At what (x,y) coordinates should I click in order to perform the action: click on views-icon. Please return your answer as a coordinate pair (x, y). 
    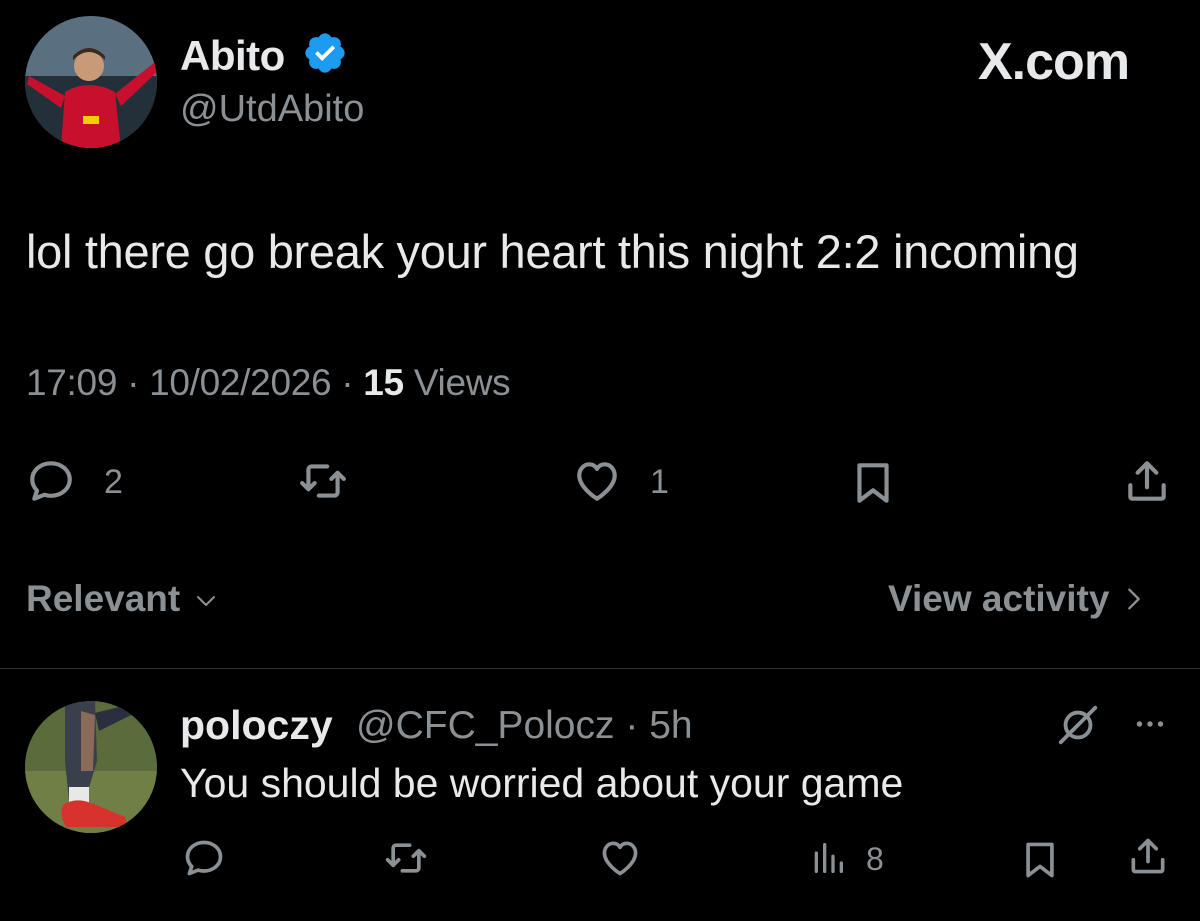
    Looking at the image, I should click on (828, 858).